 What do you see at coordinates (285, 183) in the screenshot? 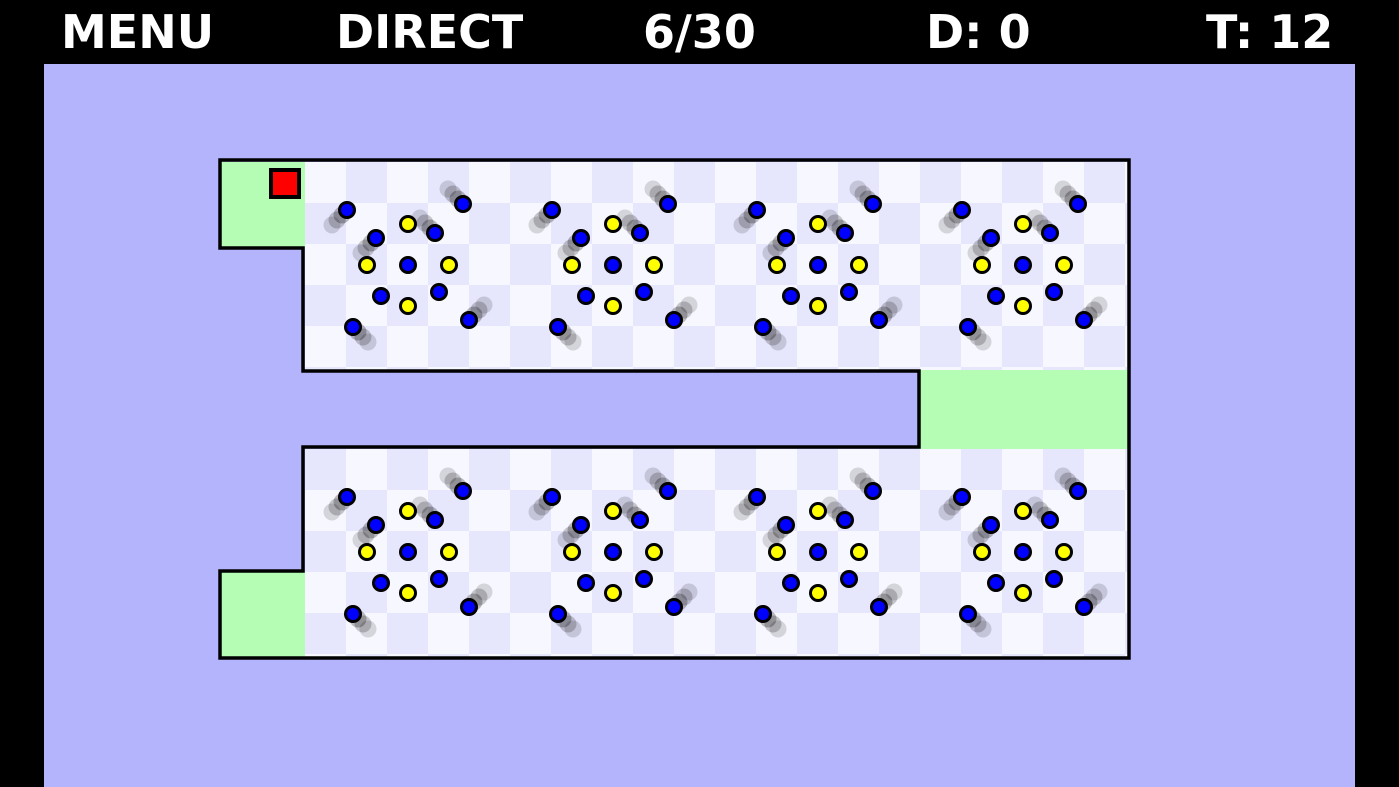
I see `player-square` at bounding box center [285, 183].